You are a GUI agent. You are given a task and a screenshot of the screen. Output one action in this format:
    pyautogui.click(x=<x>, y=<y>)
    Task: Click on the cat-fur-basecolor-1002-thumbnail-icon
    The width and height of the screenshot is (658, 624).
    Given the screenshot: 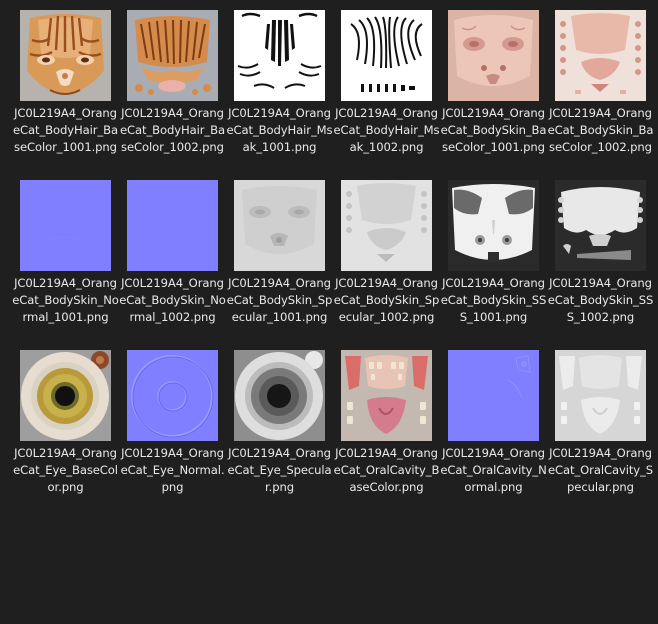 What is the action you would take?
    pyautogui.click(x=172, y=55)
    